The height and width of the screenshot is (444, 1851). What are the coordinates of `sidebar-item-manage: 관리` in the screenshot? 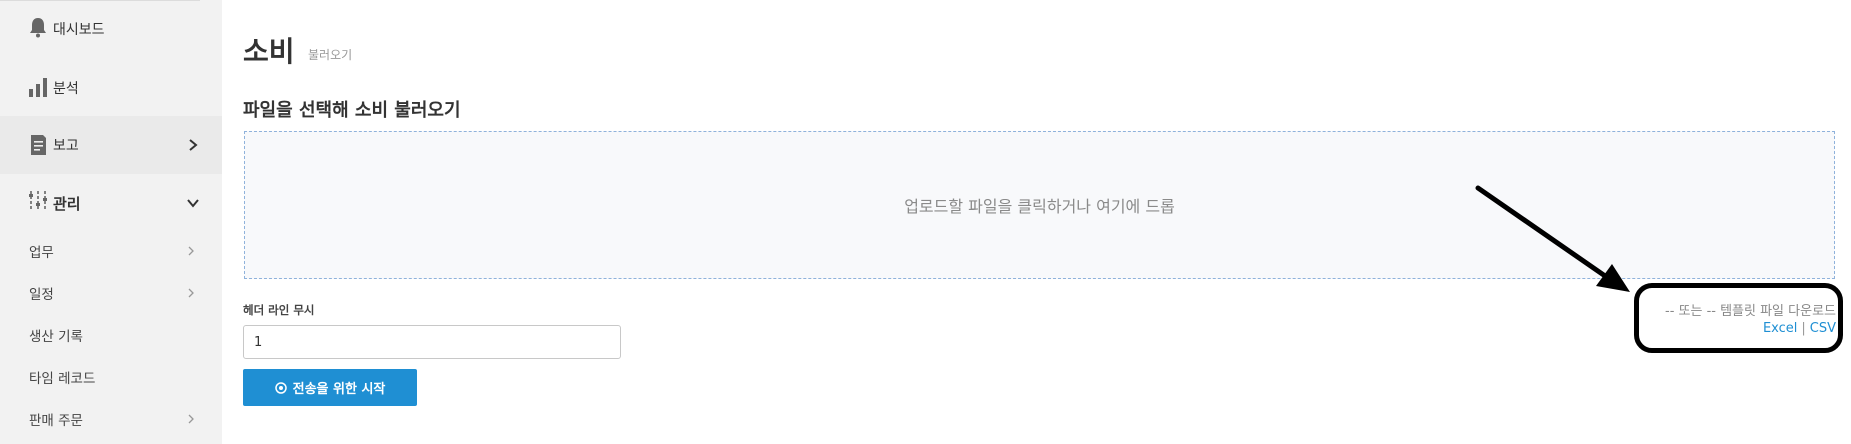 It's located at (111, 203).